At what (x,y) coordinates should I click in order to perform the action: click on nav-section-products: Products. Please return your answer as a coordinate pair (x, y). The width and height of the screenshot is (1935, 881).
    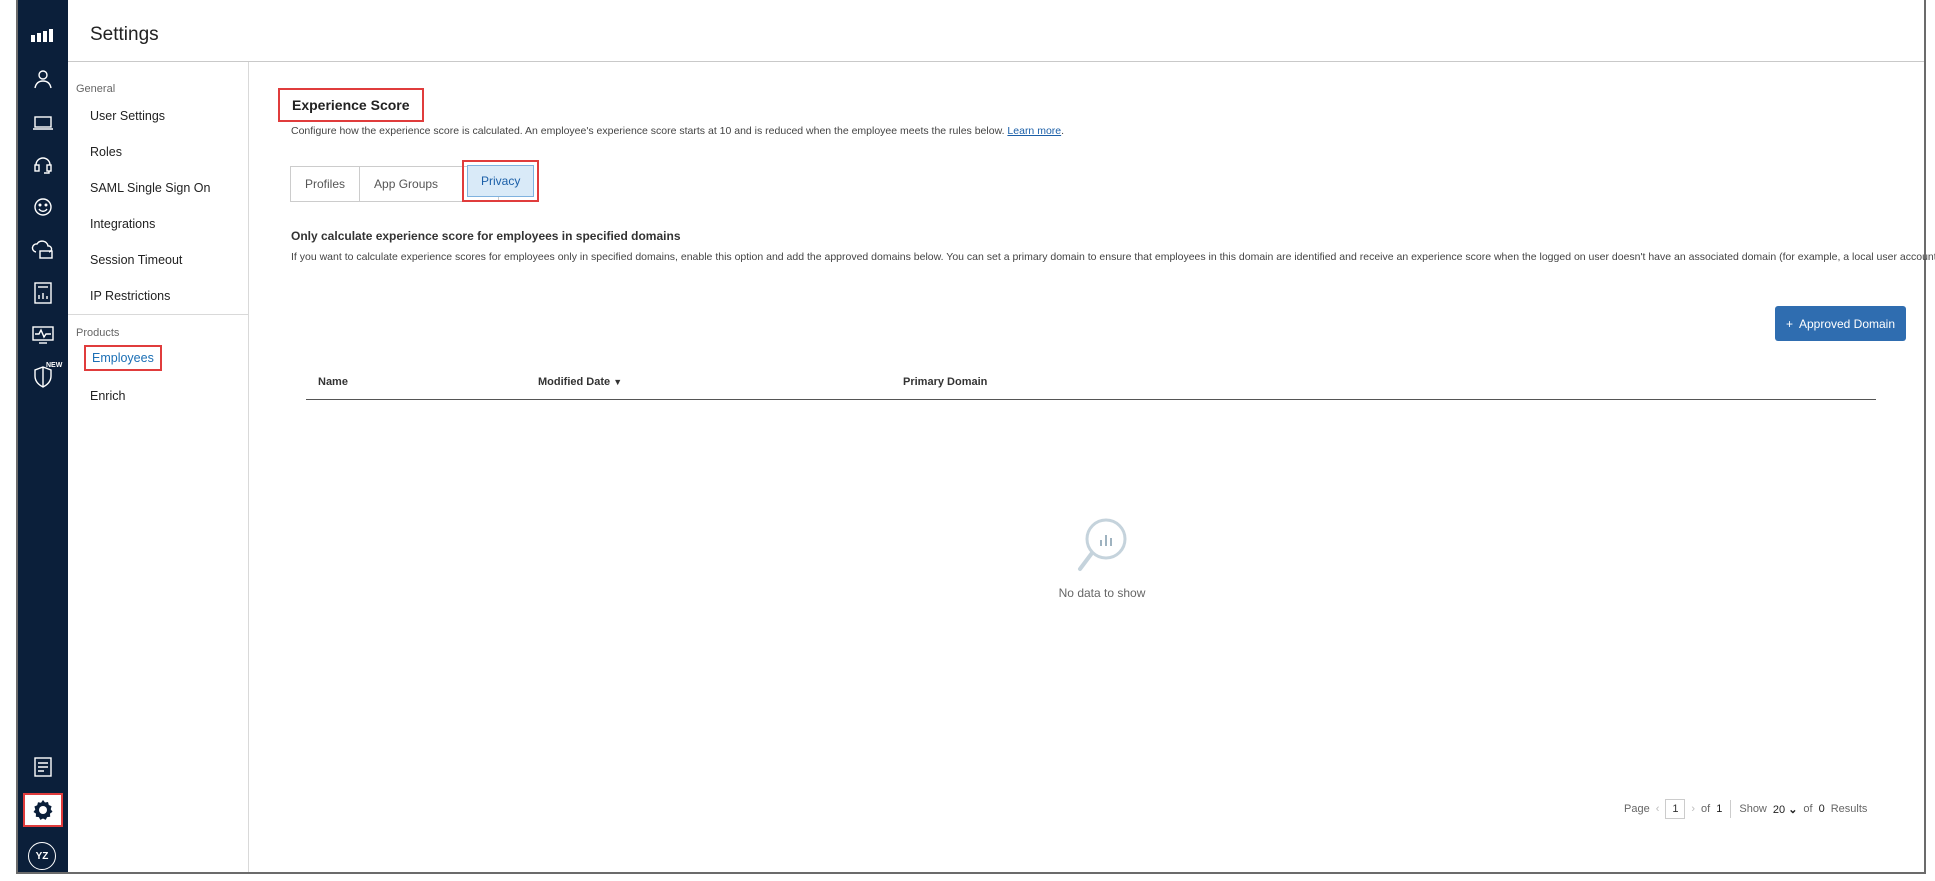
    Looking at the image, I should click on (98, 333).